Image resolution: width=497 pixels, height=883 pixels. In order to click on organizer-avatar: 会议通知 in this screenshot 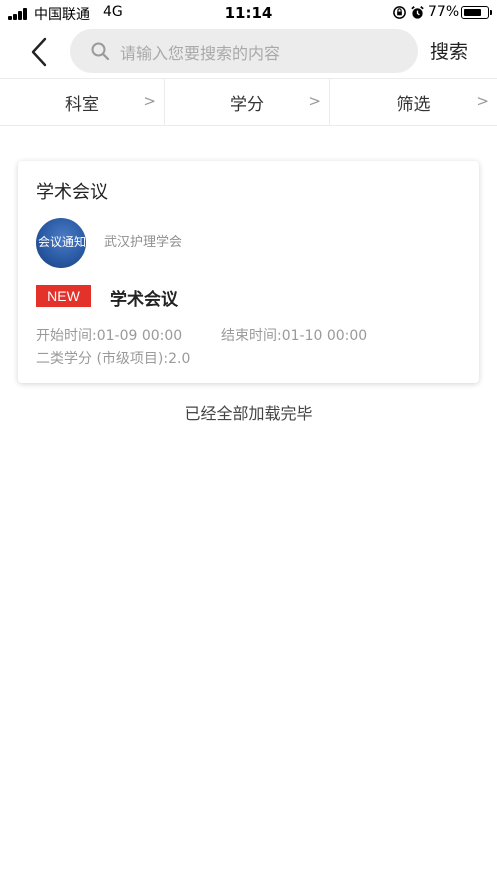, I will do `click(61, 243)`.